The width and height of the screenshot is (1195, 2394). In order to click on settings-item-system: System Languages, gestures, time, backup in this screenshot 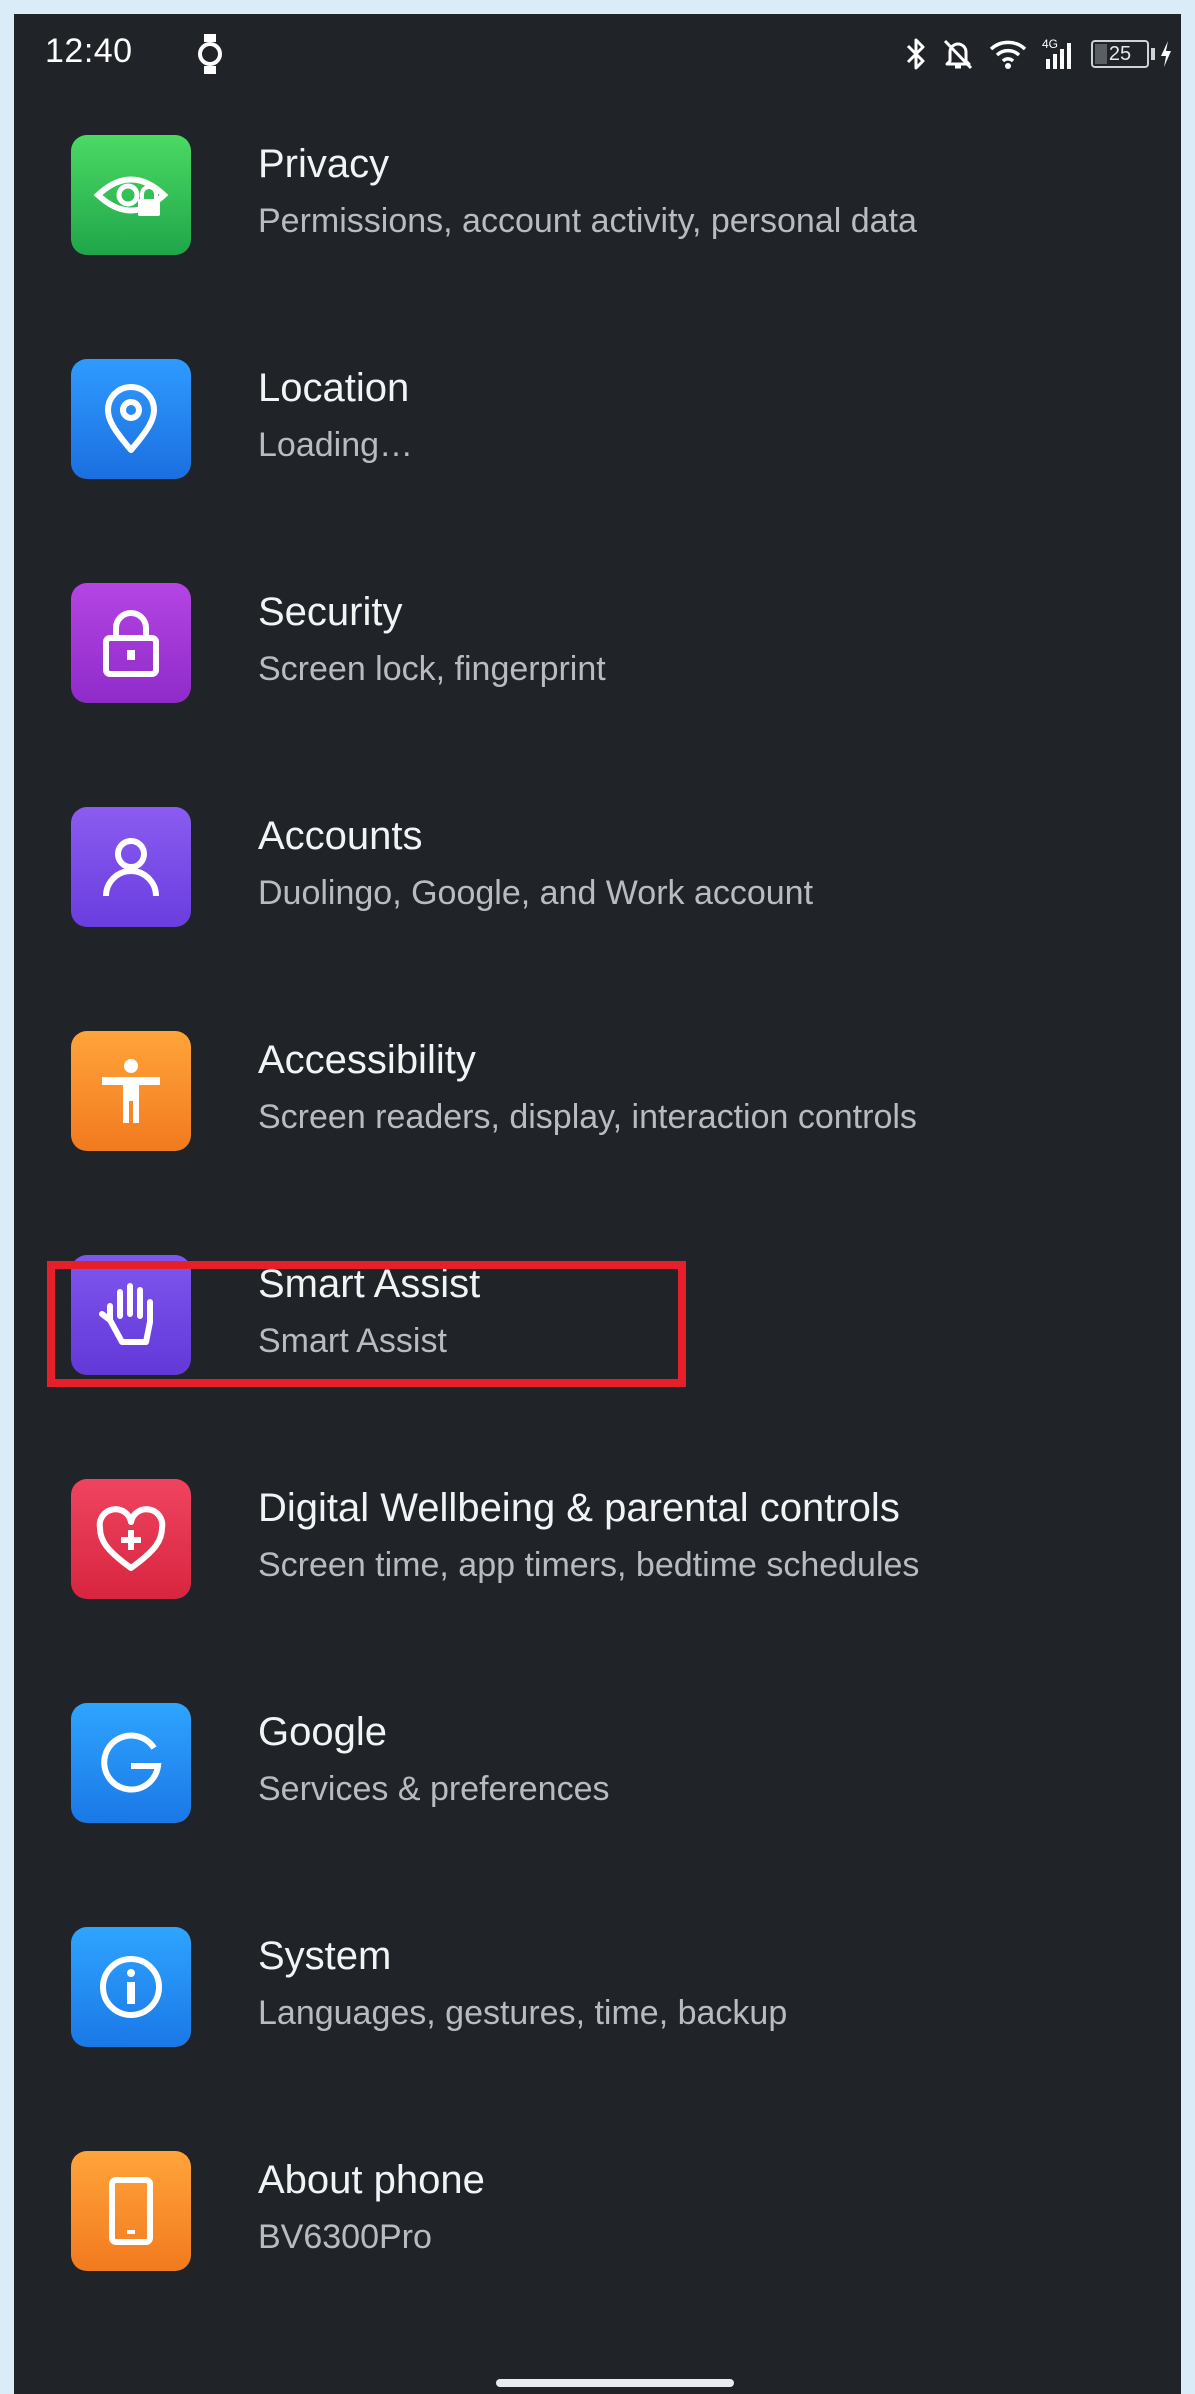, I will do `click(597, 1978)`.